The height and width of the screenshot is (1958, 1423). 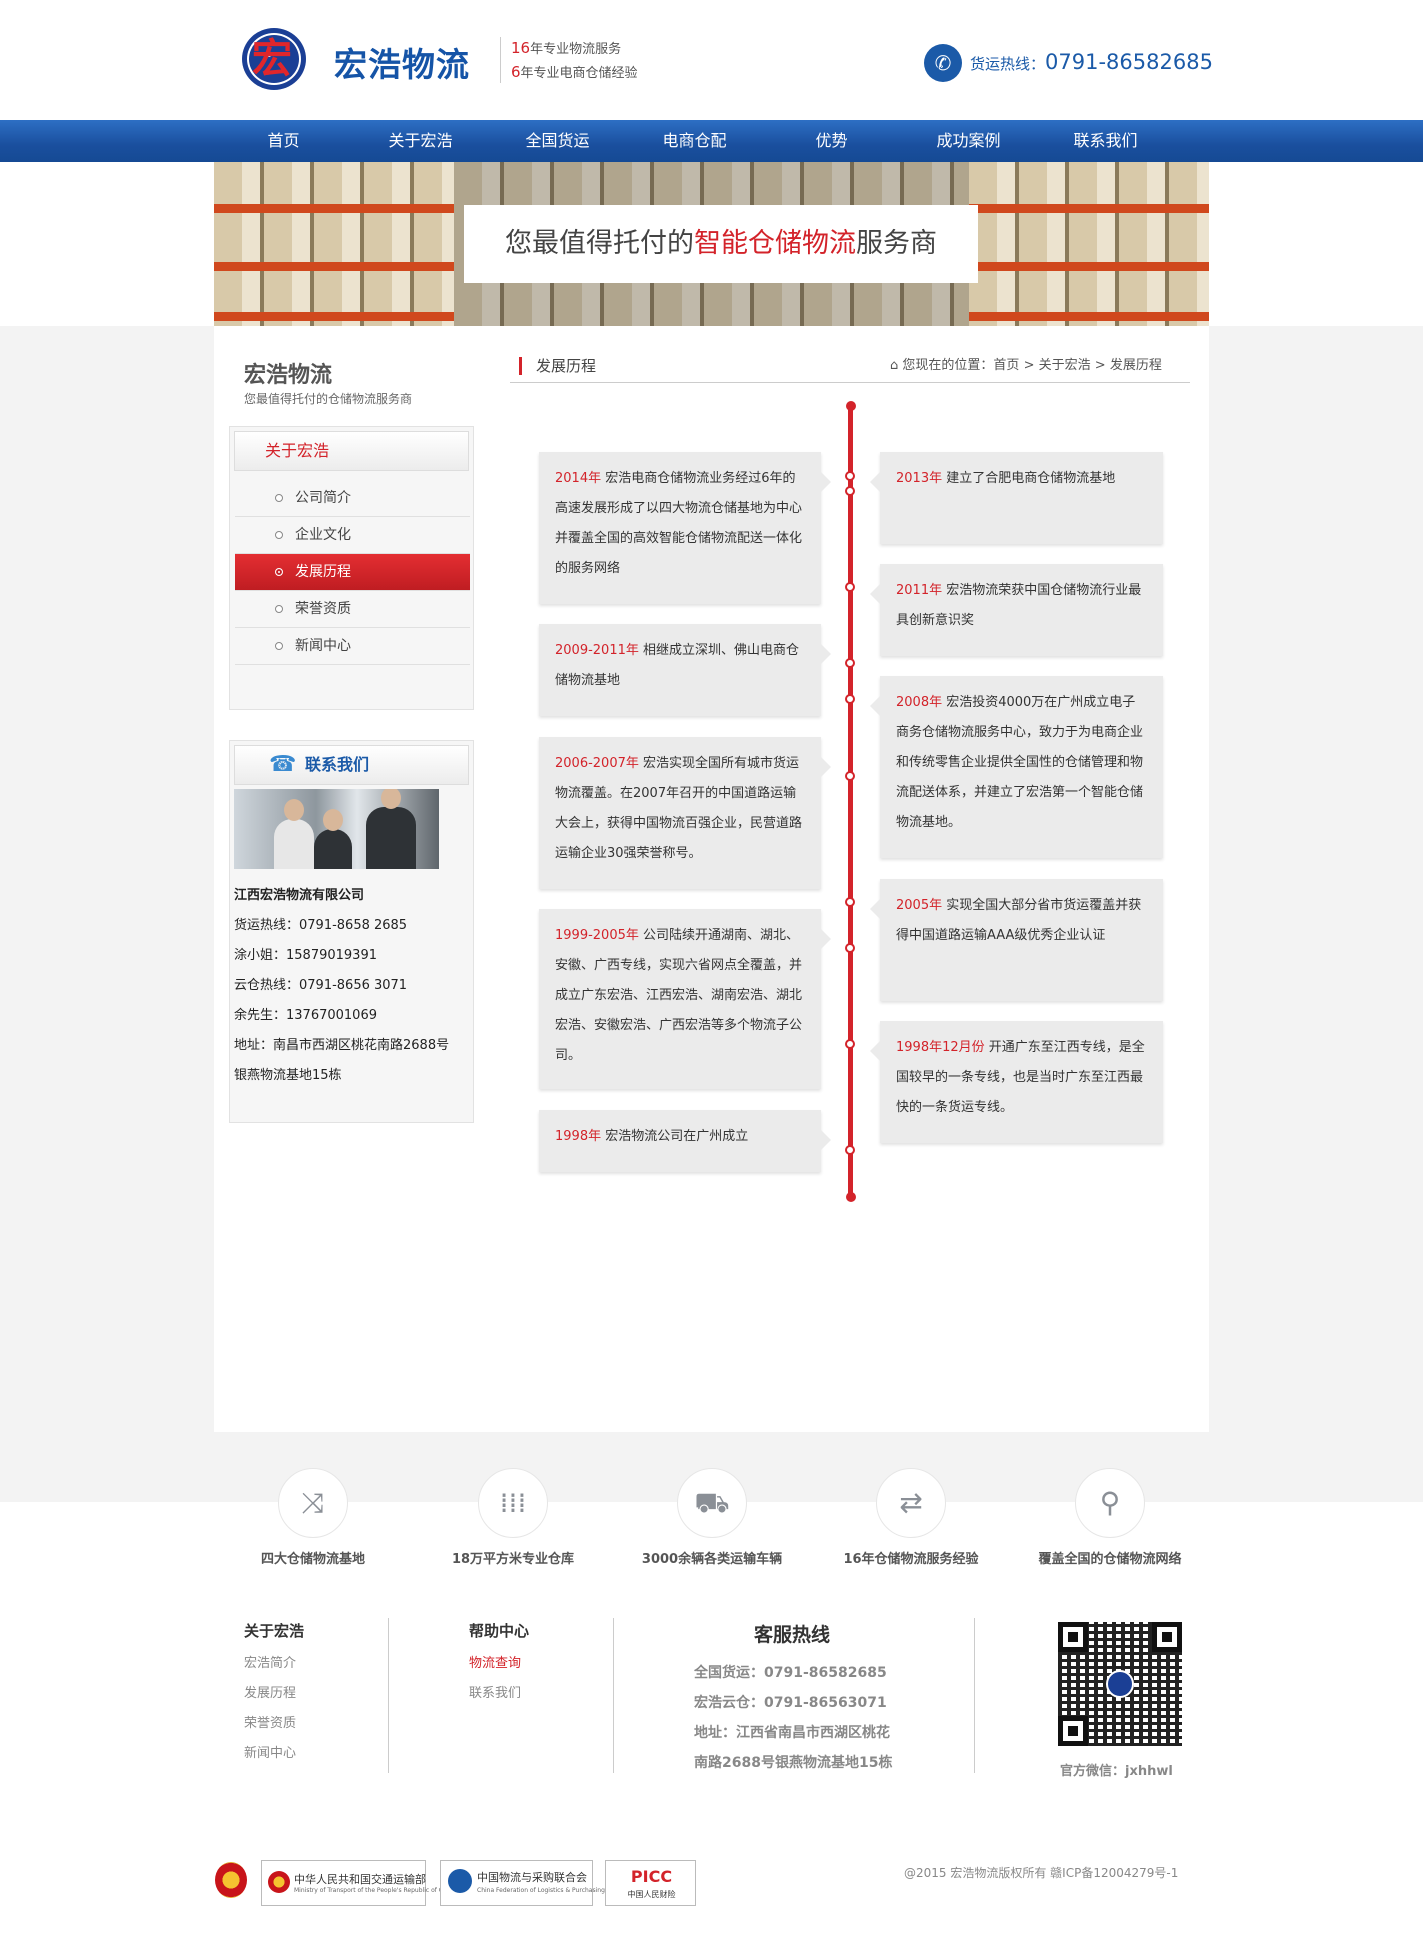 What do you see at coordinates (321, 925) in the screenshot?
I see `contact-line: 货运热线：0791-8658 2685` at bounding box center [321, 925].